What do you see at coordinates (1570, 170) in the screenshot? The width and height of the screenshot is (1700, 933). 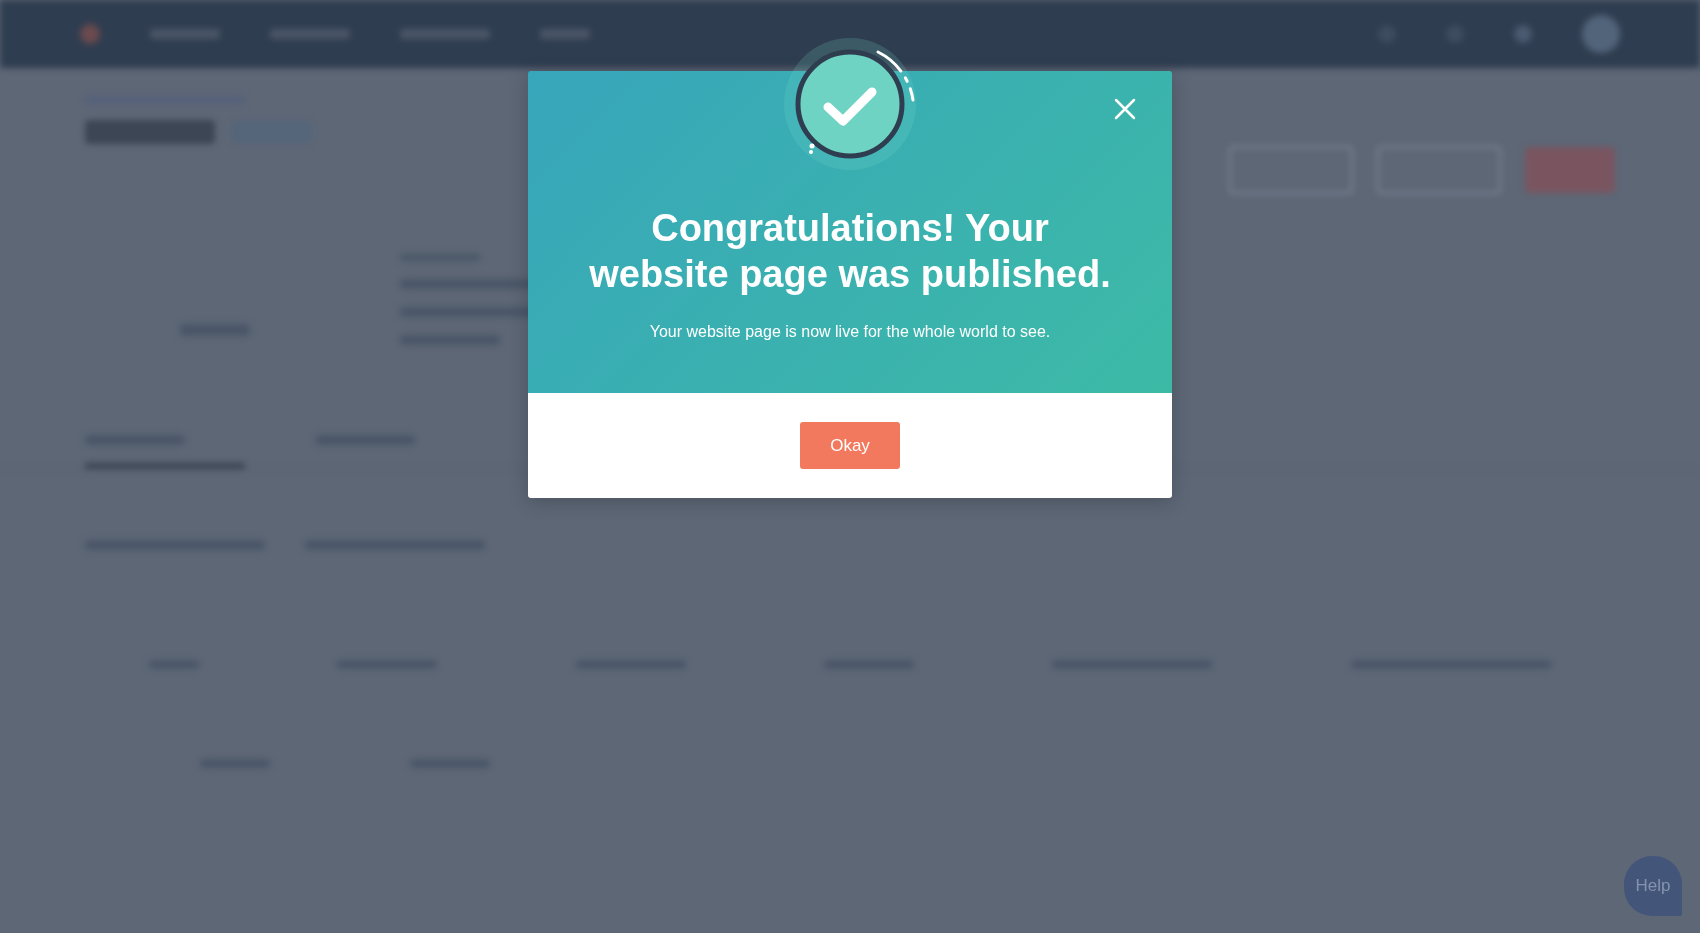 I see `primary-button` at bounding box center [1570, 170].